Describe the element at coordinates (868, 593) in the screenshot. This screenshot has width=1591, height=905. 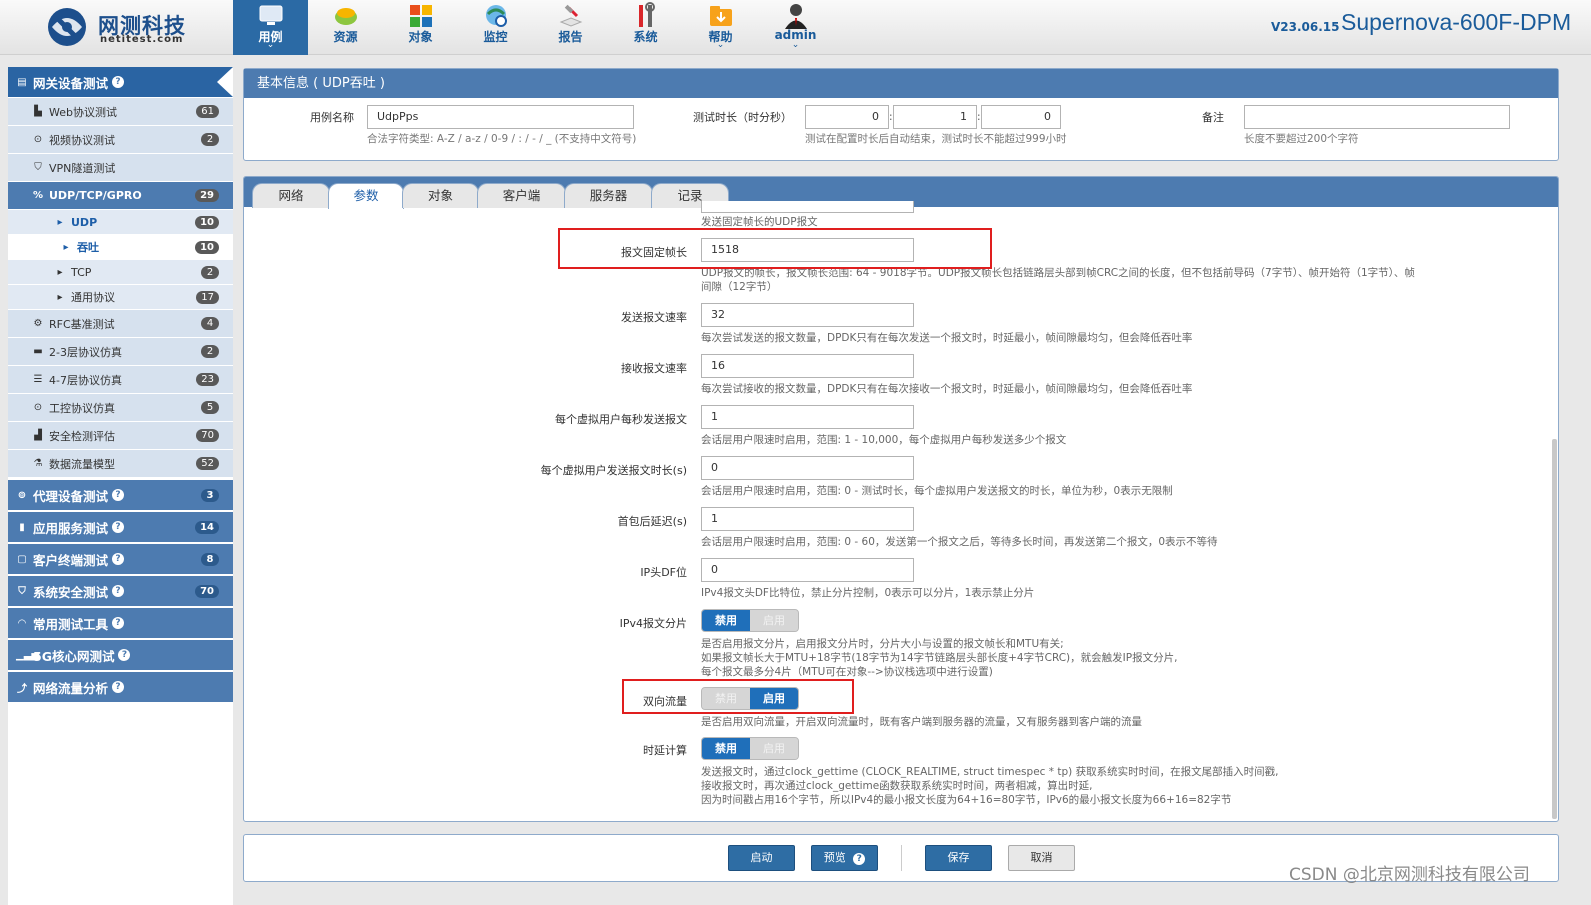
I see `ip-df-hint: IPv4报文头DF比特位，禁止分片控制，0表示可以分片，1表示禁止分片` at that location.